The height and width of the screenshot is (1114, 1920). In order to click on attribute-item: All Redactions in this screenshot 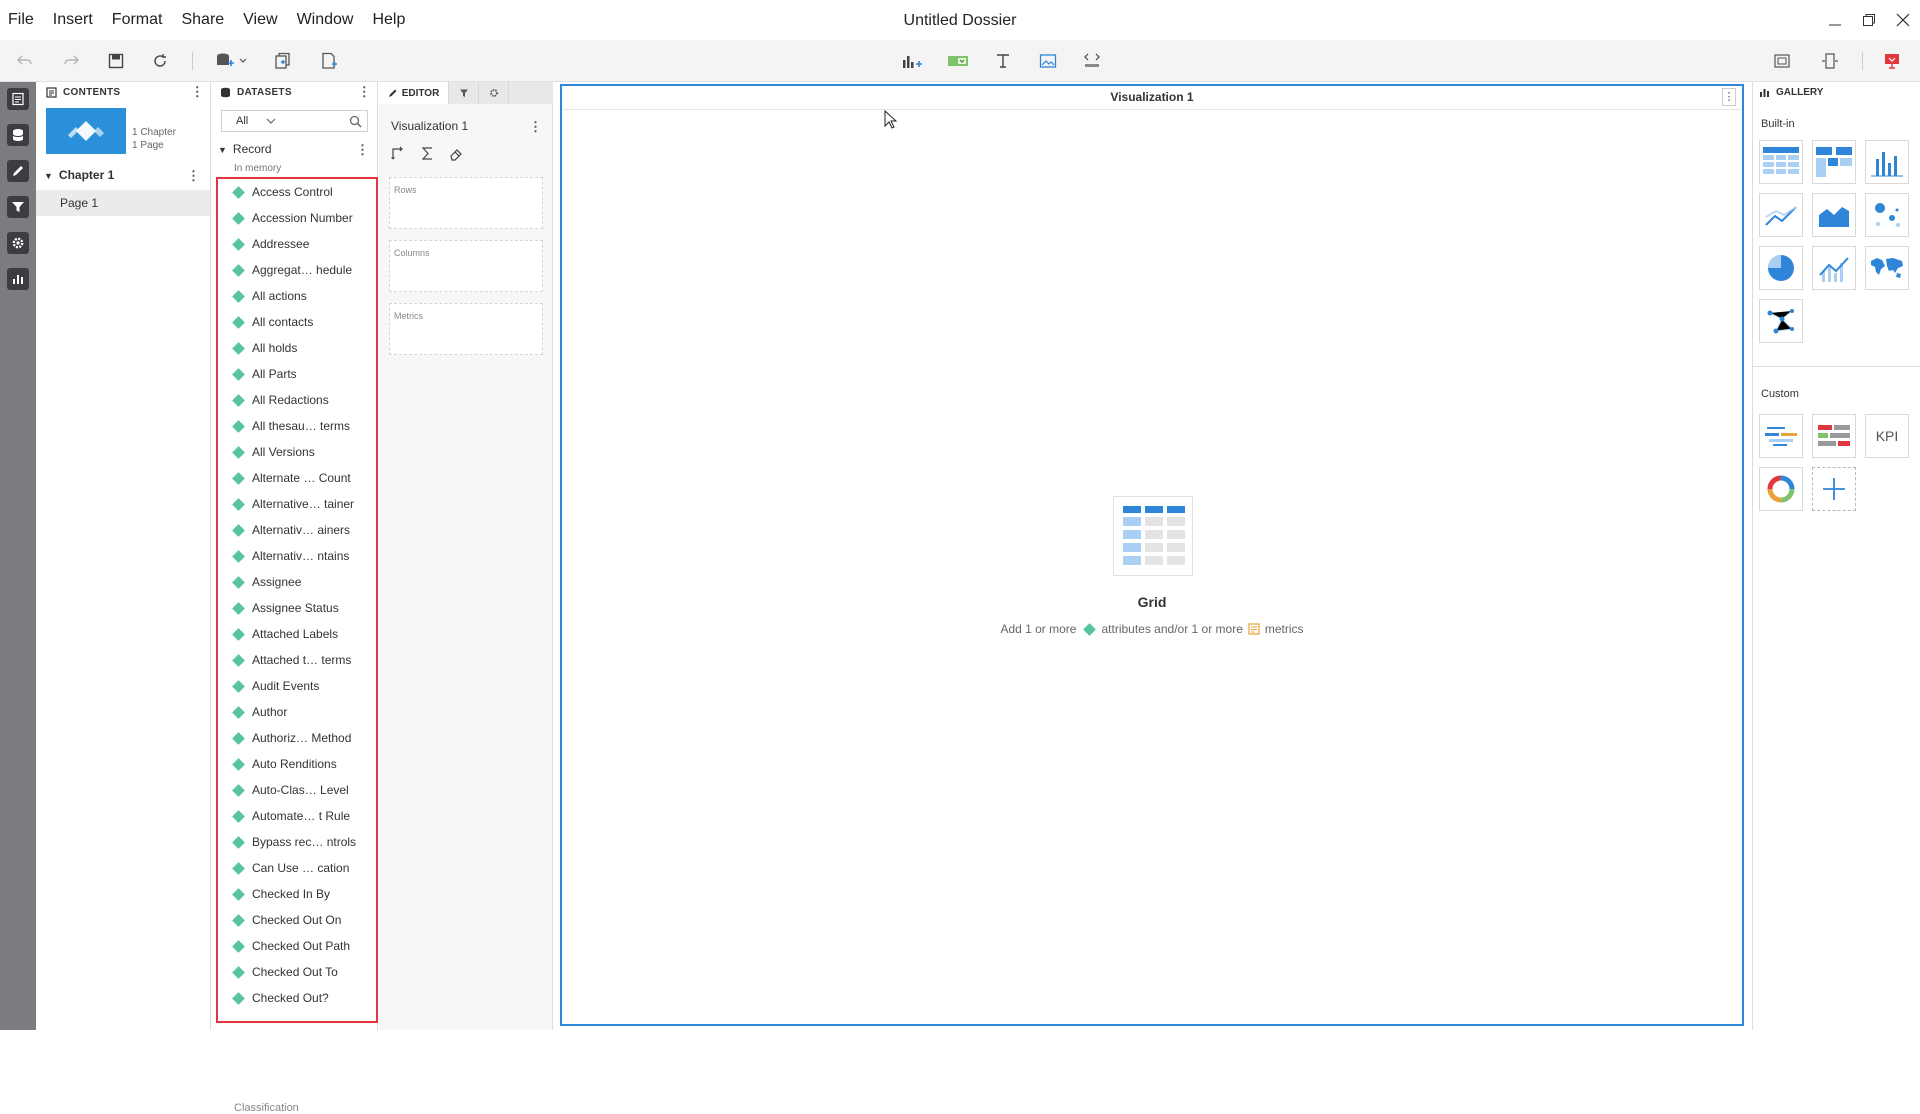, I will do `click(297, 400)`.